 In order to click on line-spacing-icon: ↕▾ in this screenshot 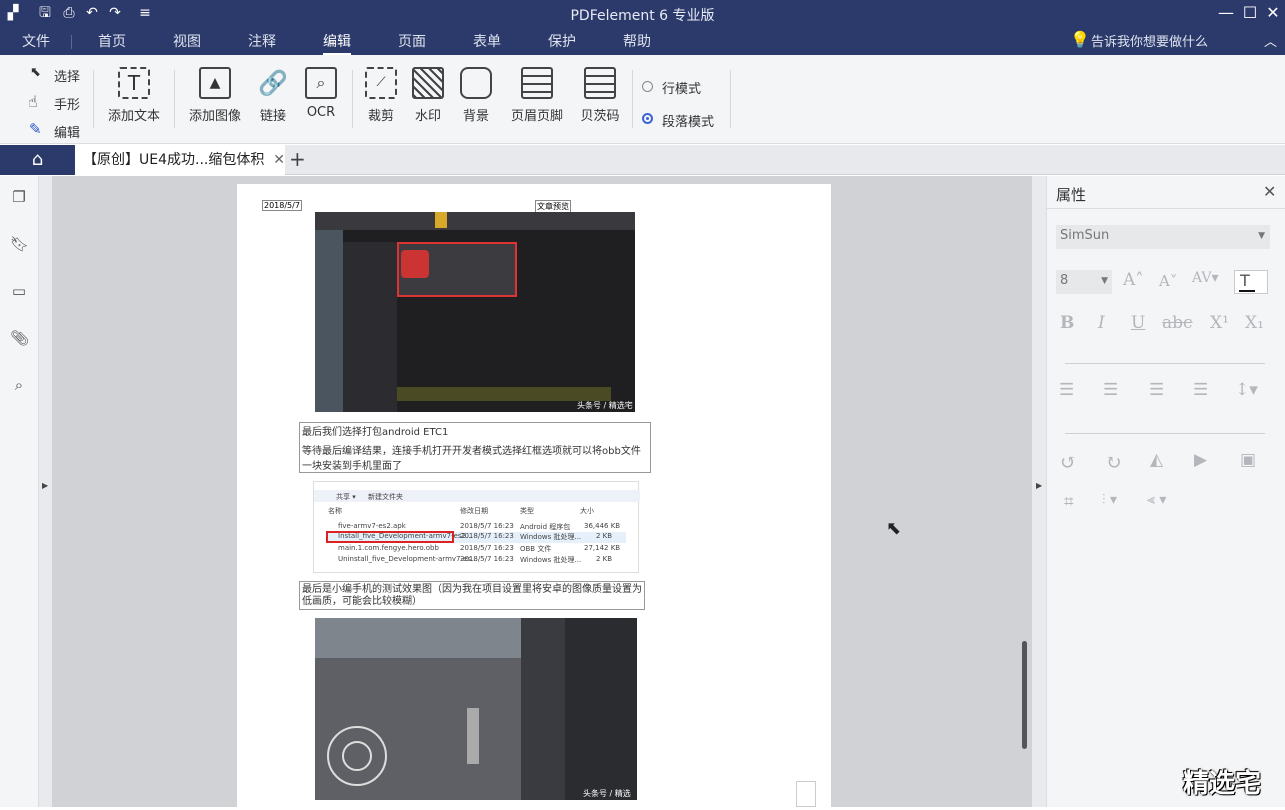, I will do `click(1246, 390)`.